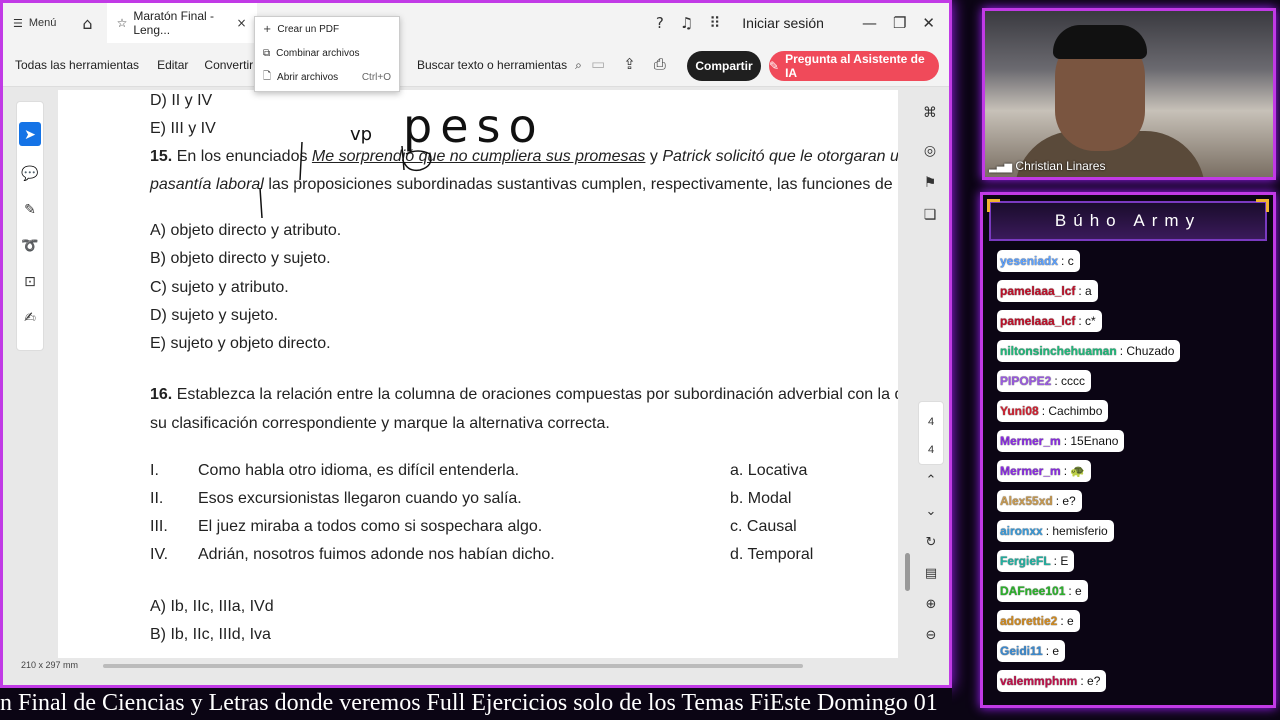 This screenshot has width=1280, height=720. Describe the element at coordinates (18, 23) in the screenshot. I see `hamburger-icon: ☰` at that location.